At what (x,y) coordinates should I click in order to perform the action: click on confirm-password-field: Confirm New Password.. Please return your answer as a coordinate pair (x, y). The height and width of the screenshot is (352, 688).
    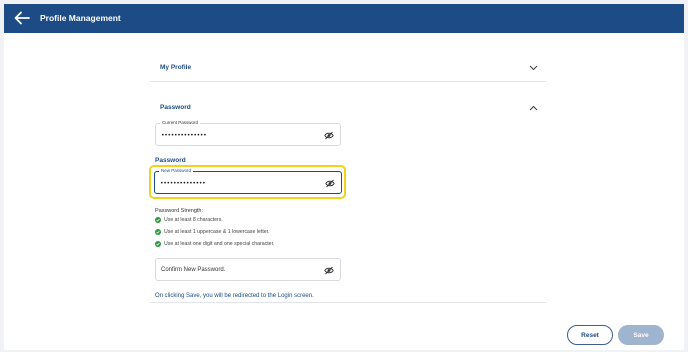
    Looking at the image, I should click on (248, 269).